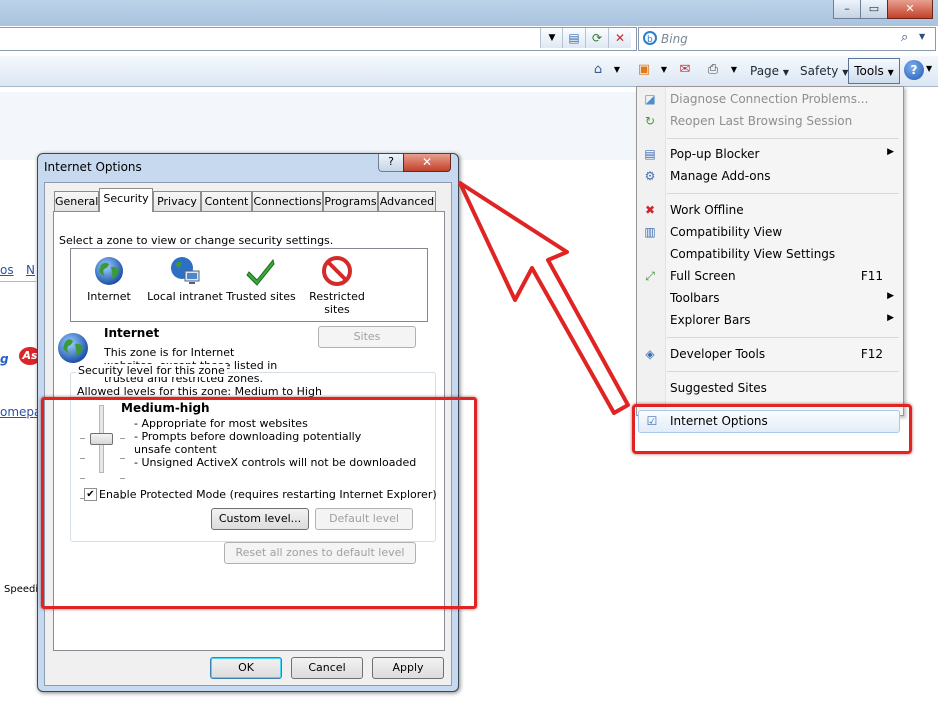  Describe the element at coordinates (922, 36) in the screenshot. I see `search-options-icon: ▼` at that location.